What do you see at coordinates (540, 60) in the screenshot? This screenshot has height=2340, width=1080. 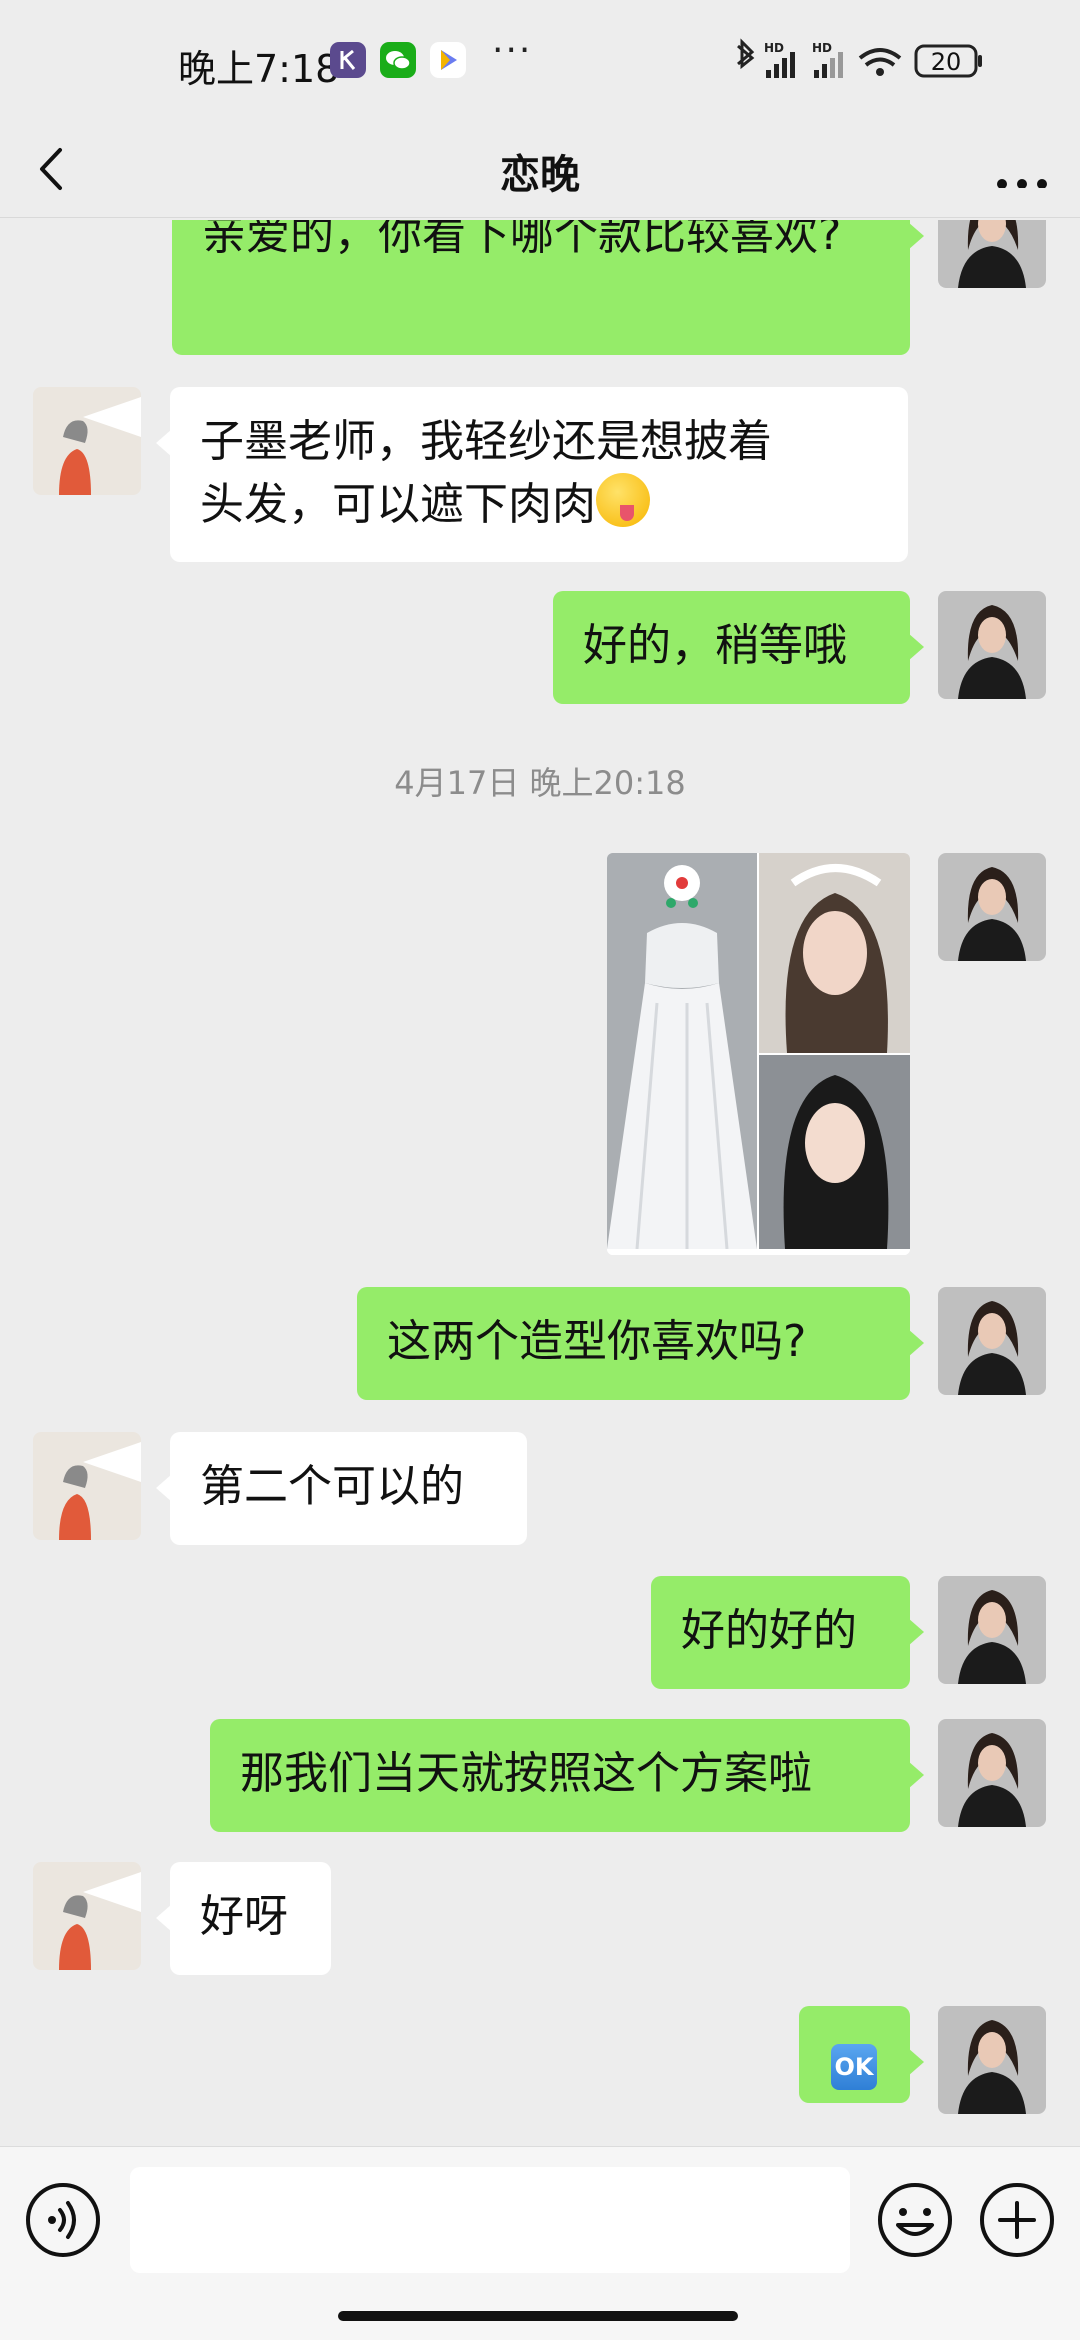 I see `status-bar: 晚上7:18 ··· HD HD 20` at bounding box center [540, 60].